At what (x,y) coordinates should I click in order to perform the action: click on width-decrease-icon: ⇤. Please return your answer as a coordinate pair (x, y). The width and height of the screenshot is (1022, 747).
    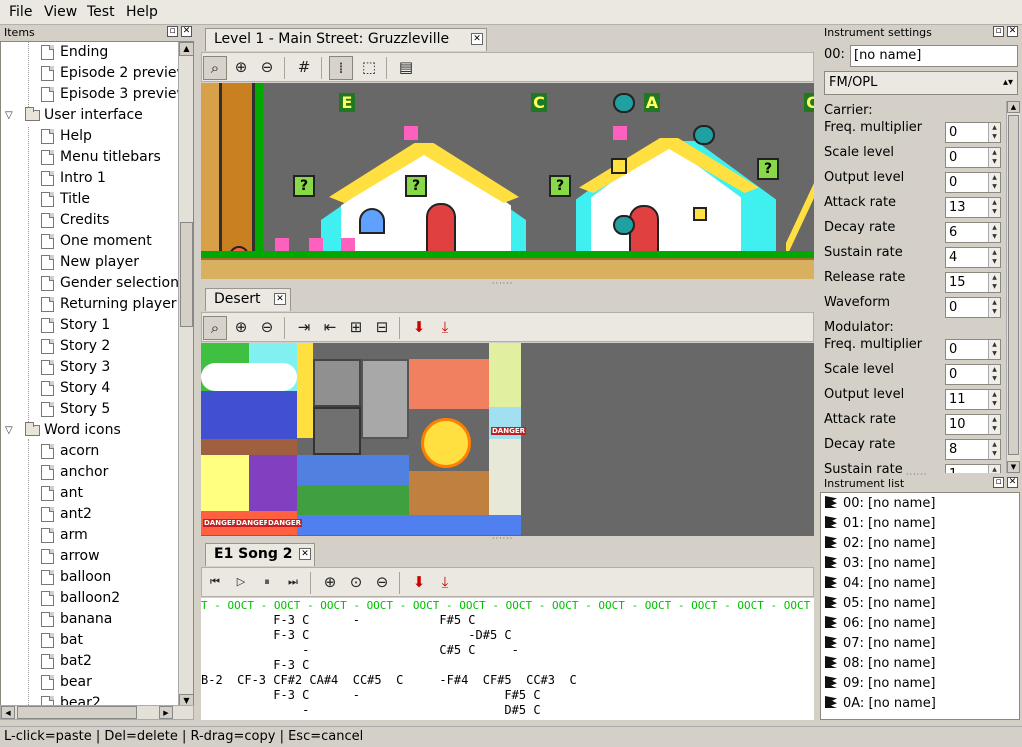
    Looking at the image, I should click on (330, 328).